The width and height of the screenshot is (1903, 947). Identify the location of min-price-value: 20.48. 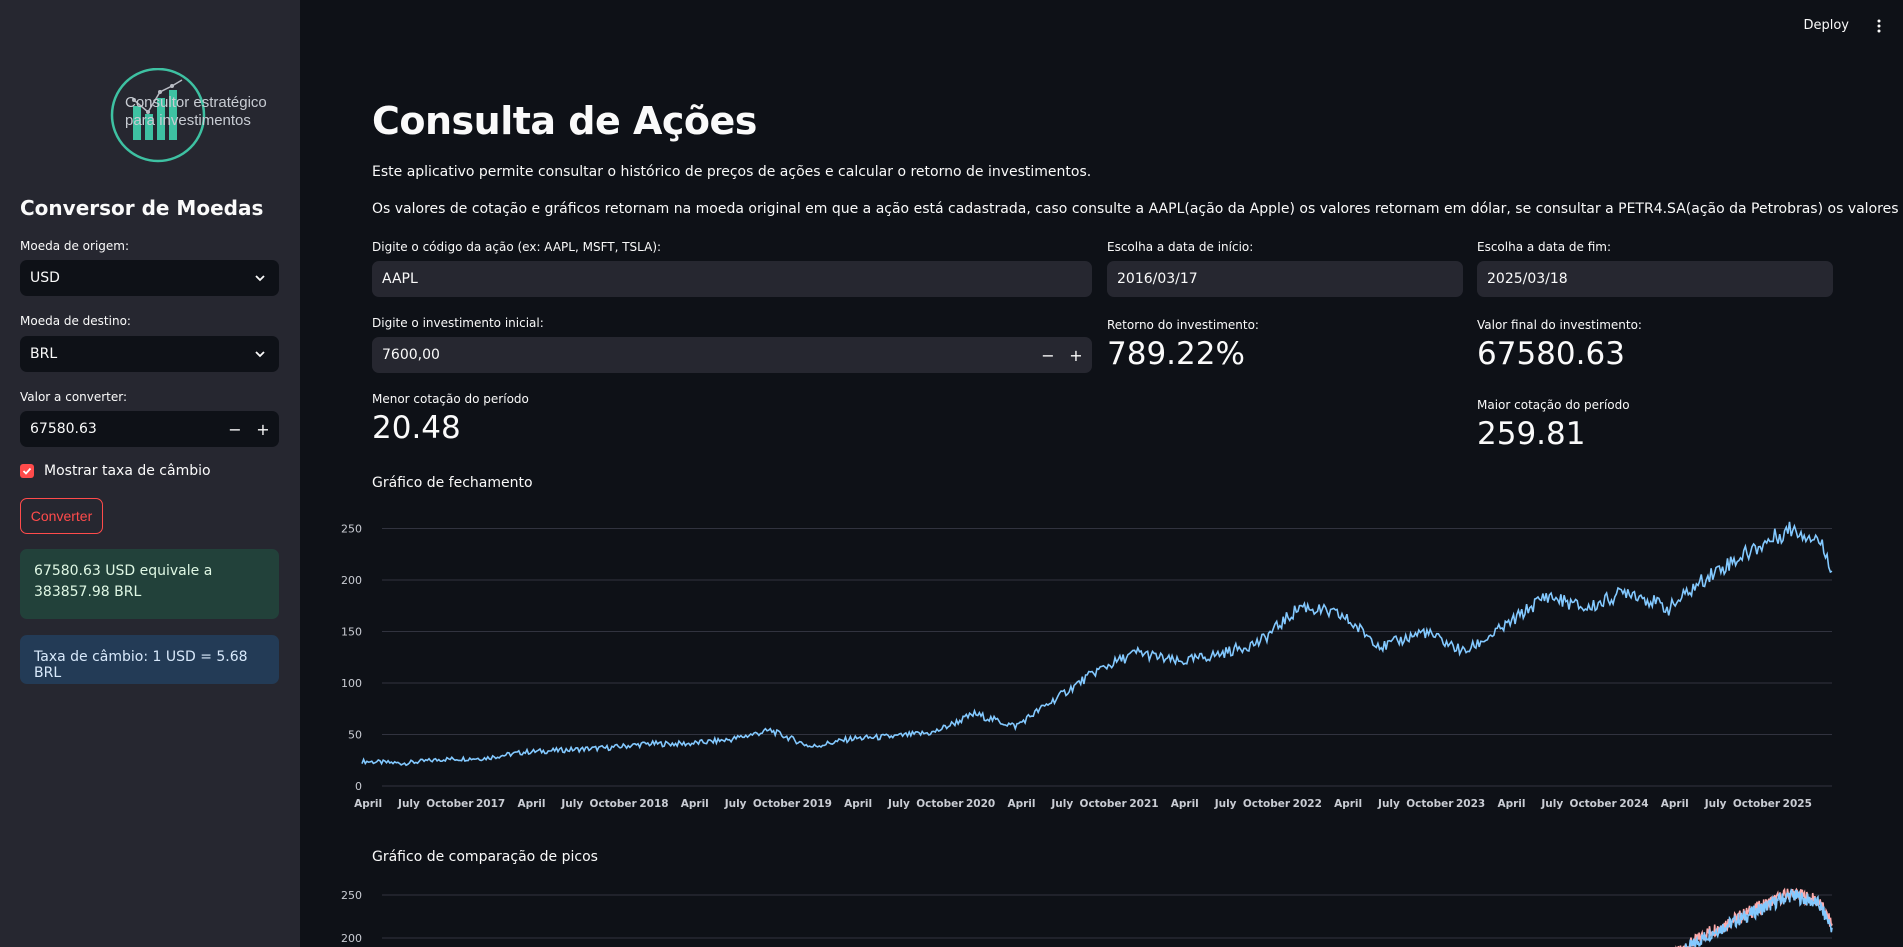
(416, 428).